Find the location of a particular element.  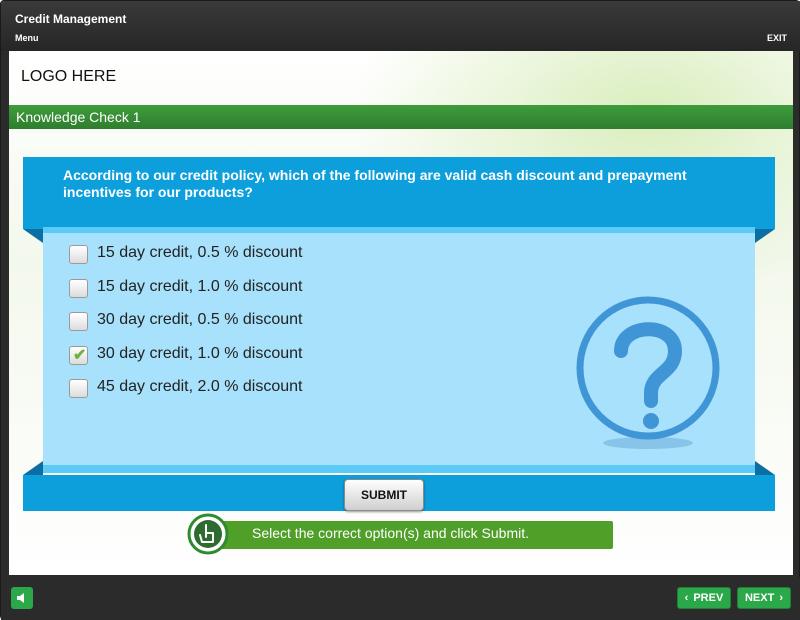

exit-link: EXIT is located at coordinates (777, 38).